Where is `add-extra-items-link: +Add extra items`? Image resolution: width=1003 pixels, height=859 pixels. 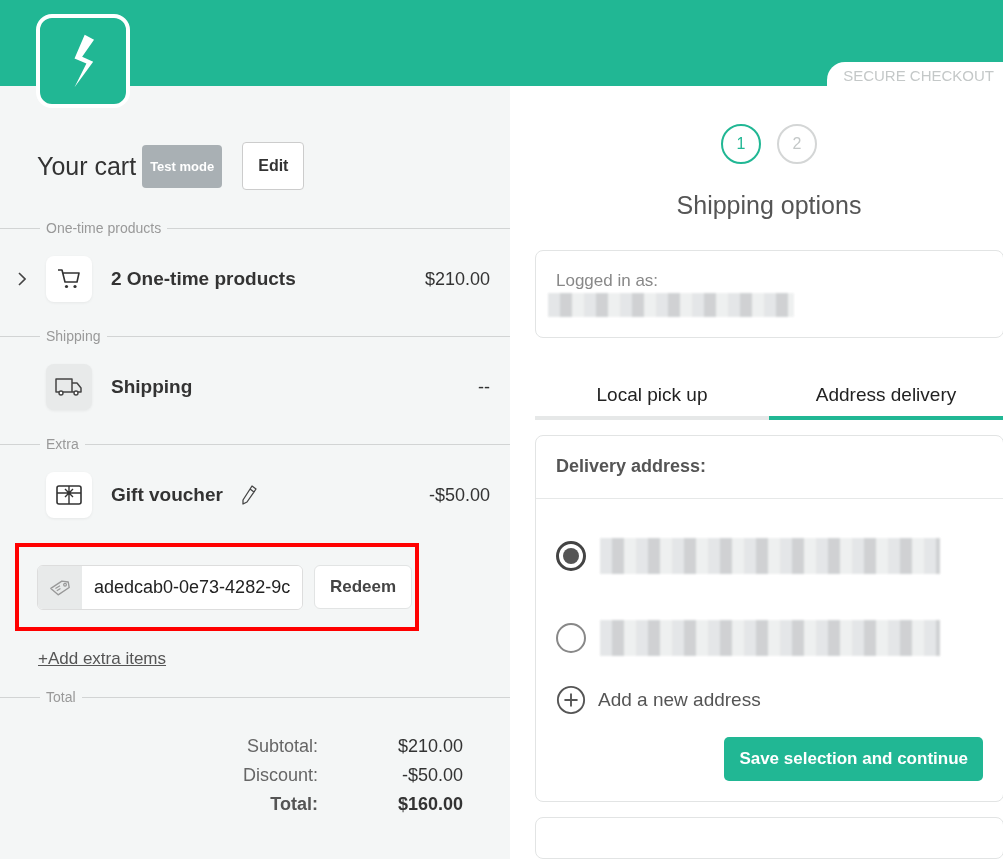
add-extra-items-link: +Add extra items is located at coordinates (102, 659).